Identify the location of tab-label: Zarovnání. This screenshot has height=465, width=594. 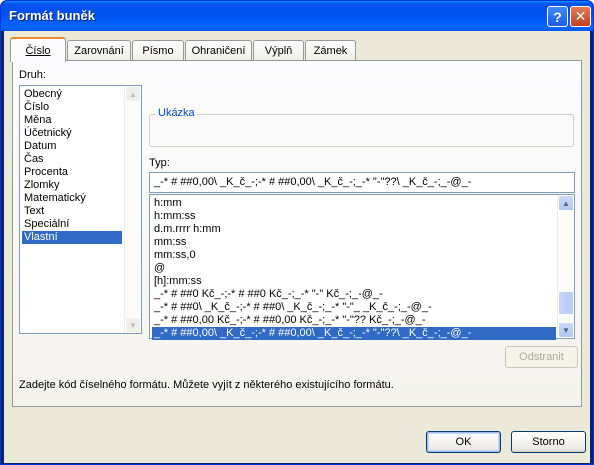
(99, 50).